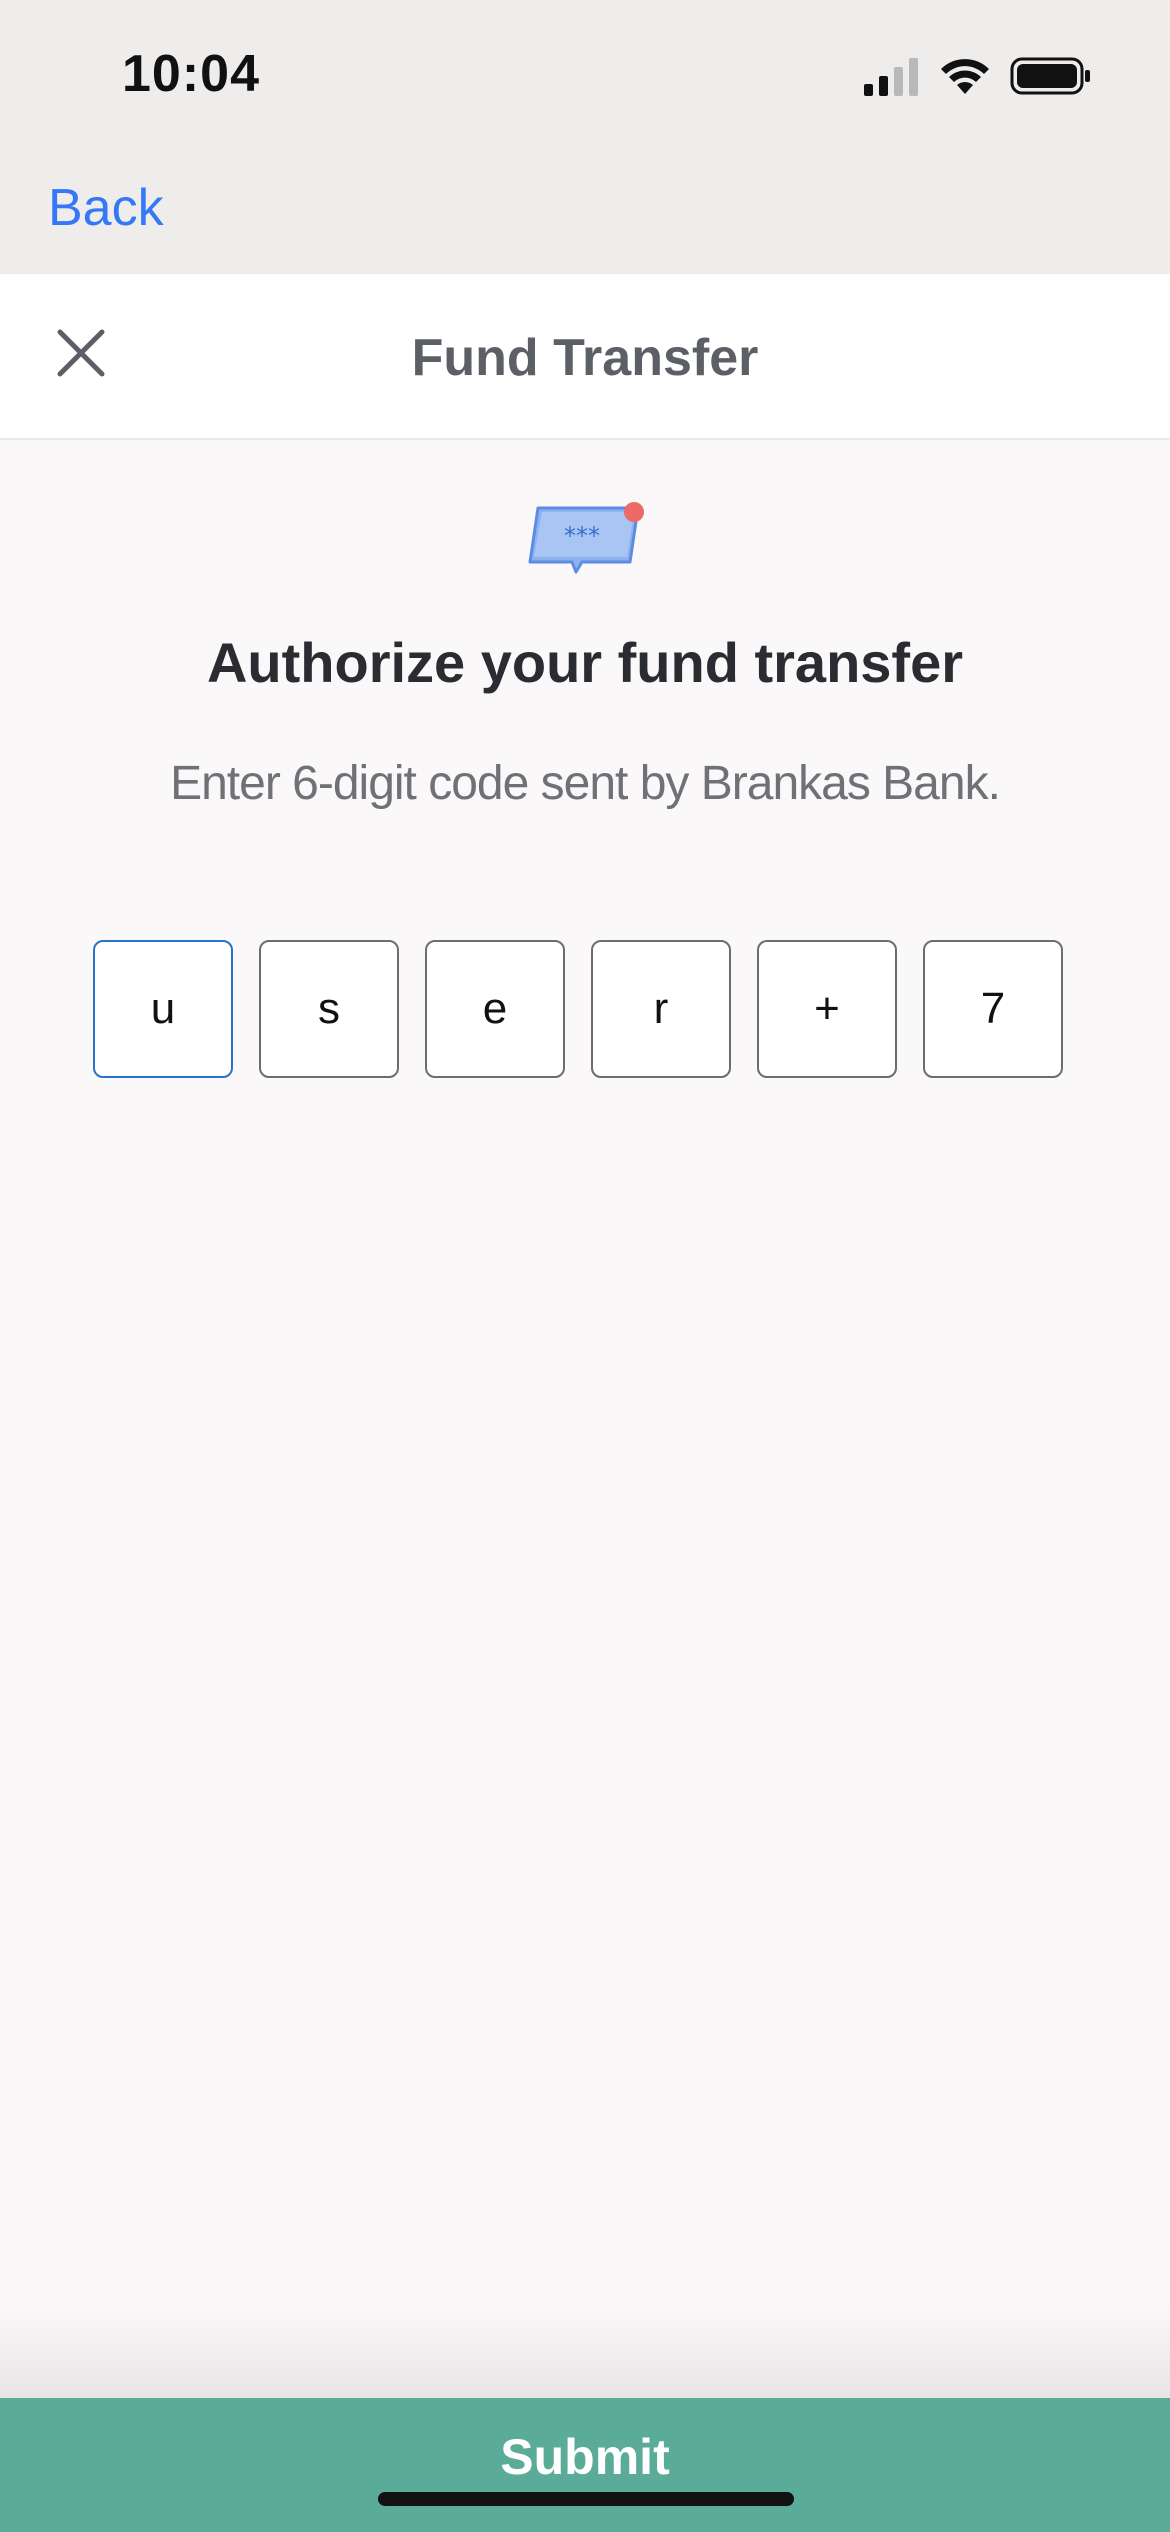  Describe the element at coordinates (585, 1011) in the screenshot. I see `code-input-row: u s e r + 7` at that location.